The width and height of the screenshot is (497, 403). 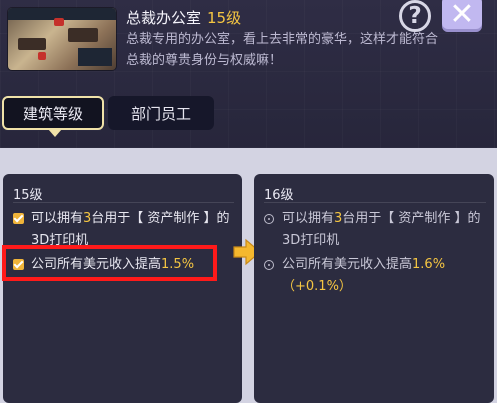 What do you see at coordinates (18, 218) in the screenshot?
I see `checkbox-checked-icon` at bounding box center [18, 218].